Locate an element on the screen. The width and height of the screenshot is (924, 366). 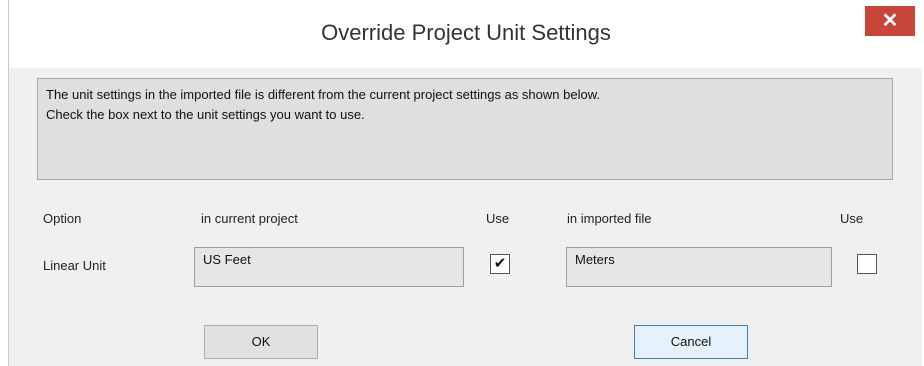
close-icon: ✕ is located at coordinates (890, 21).